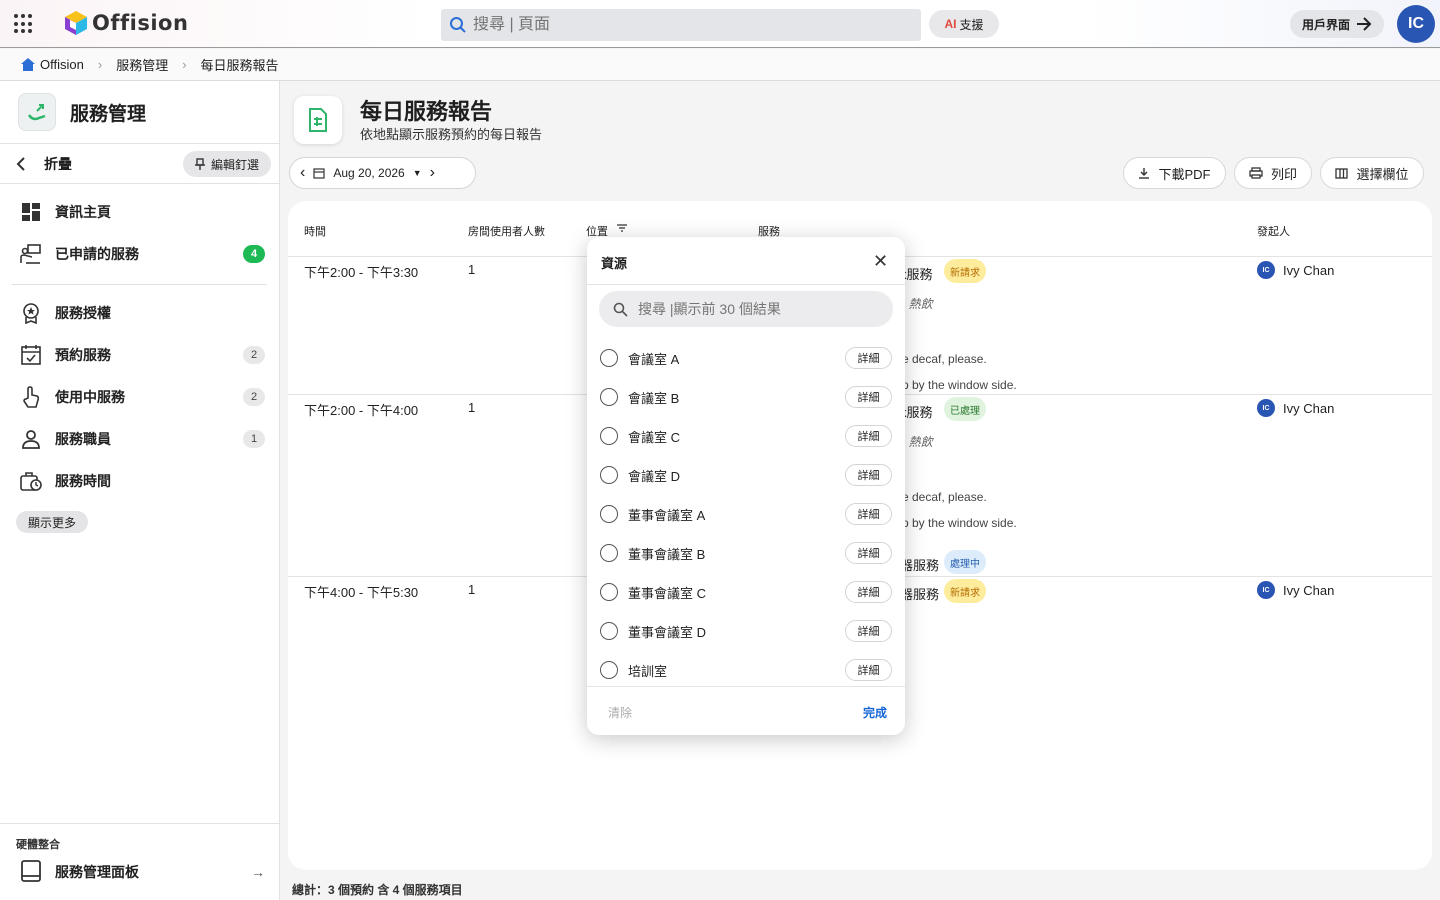 The width and height of the screenshot is (1440, 900). Describe the element at coordinates (142, 212) in the screenshot. I see `sidebar-item-dashboard: 資訊主頁` at that location.